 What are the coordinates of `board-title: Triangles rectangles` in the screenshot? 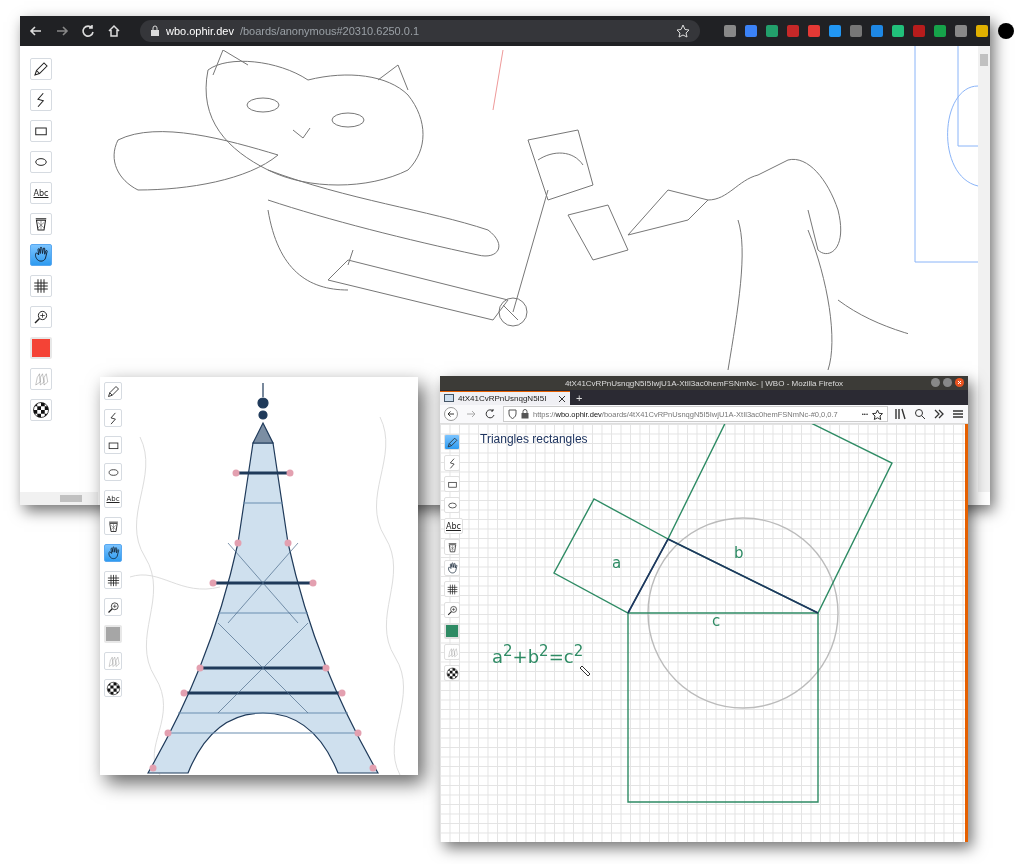 It's located at (534, 439).